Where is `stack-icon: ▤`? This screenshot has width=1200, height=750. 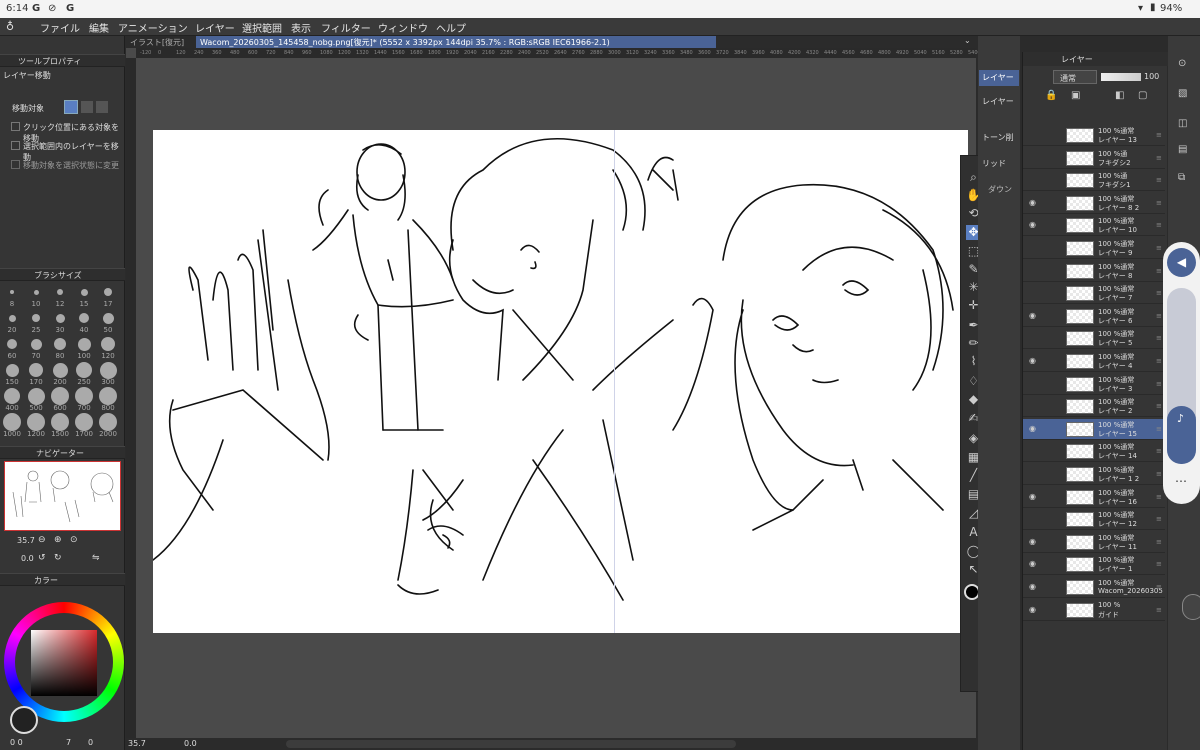
stack-icon: ▤ is located at coordinates (1182, 149).